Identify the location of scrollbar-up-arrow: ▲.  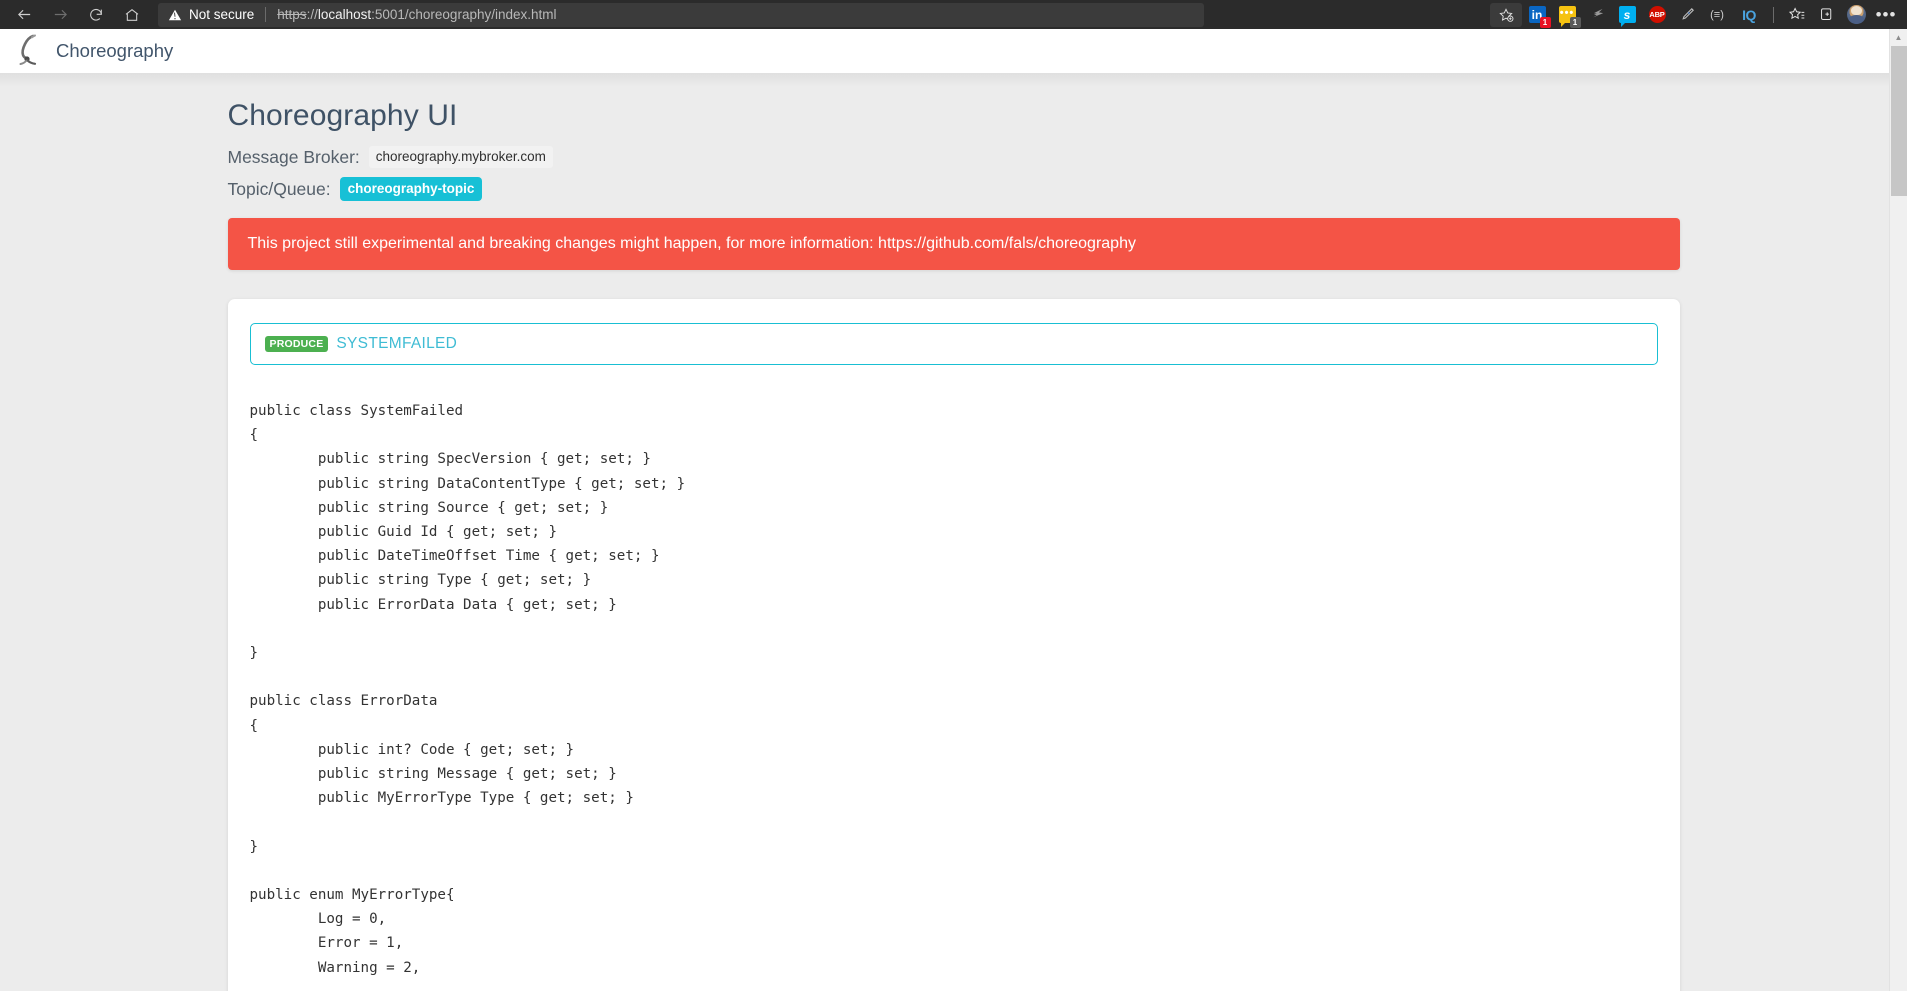
(1898, 37).